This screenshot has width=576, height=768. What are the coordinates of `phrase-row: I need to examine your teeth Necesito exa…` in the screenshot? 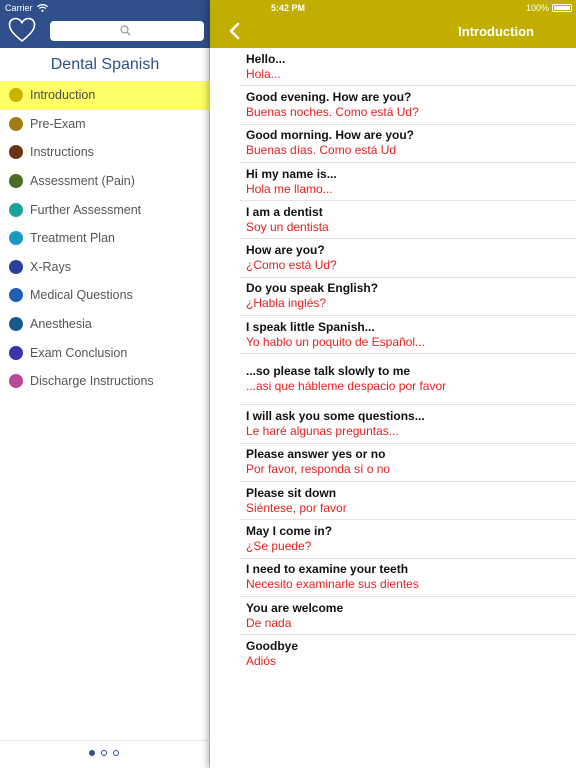 It's located at (408, 578).